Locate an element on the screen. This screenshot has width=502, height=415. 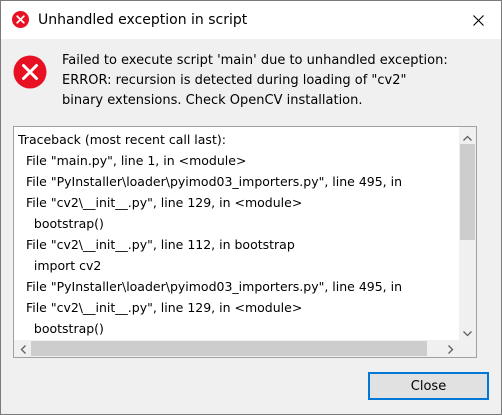
horizontal-scrollbar is located at coordinates (236, 348).